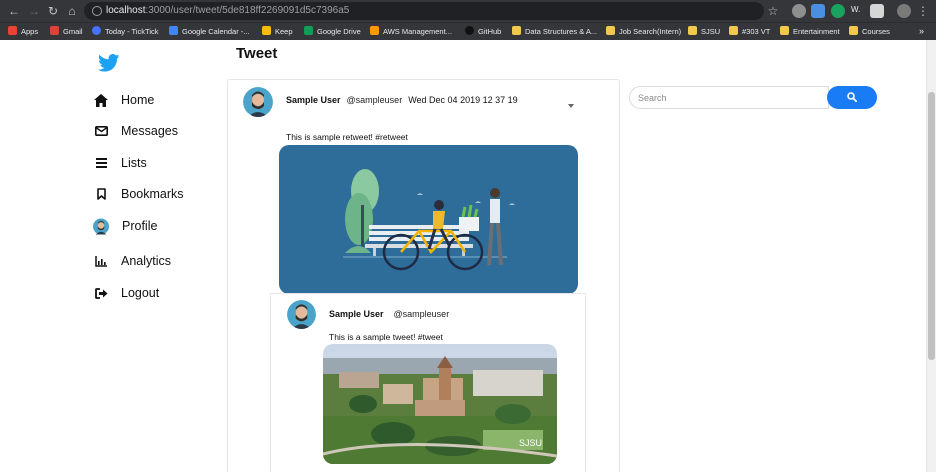 Image resolution: width=936 pixels, height=472 pixels. I want to click on envelope-icon, so click(101, 131).